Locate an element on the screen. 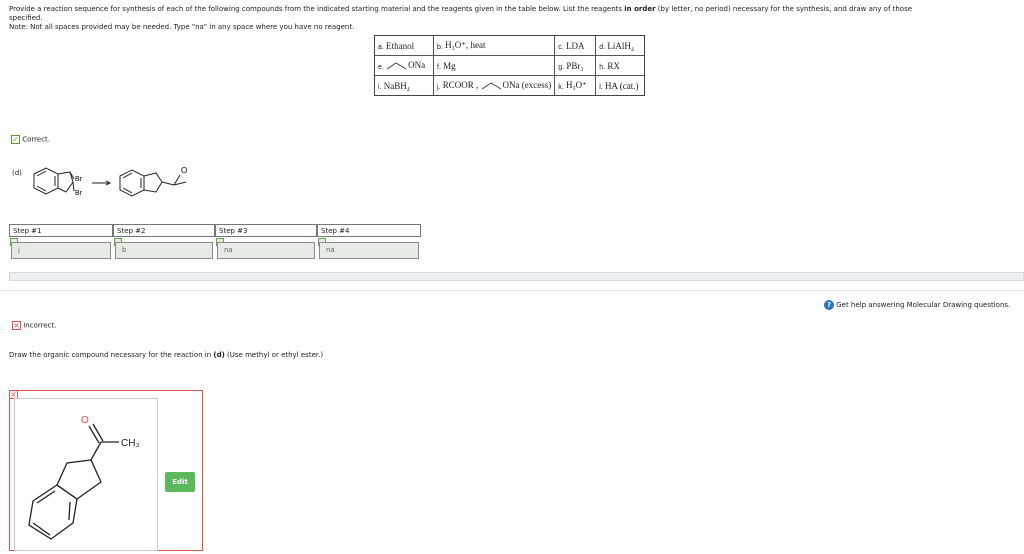  question-icon: ? is located at coordinates (829, 305).